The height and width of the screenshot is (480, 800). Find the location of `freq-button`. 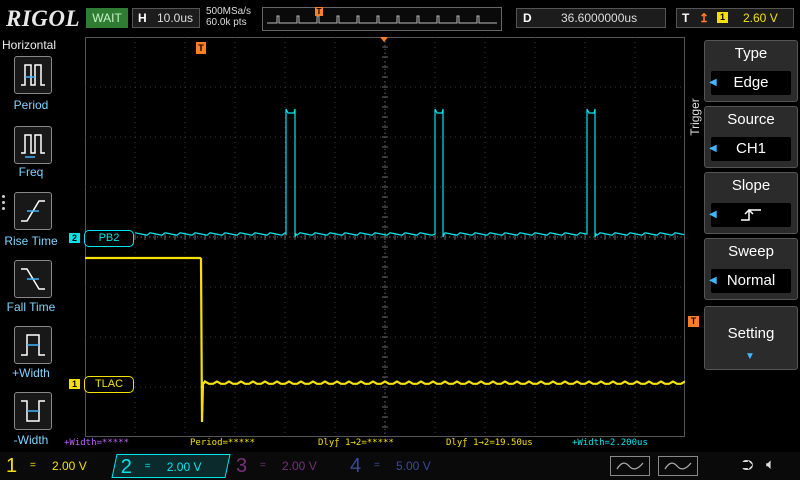

freq-button is located at coordinates (33, 145).